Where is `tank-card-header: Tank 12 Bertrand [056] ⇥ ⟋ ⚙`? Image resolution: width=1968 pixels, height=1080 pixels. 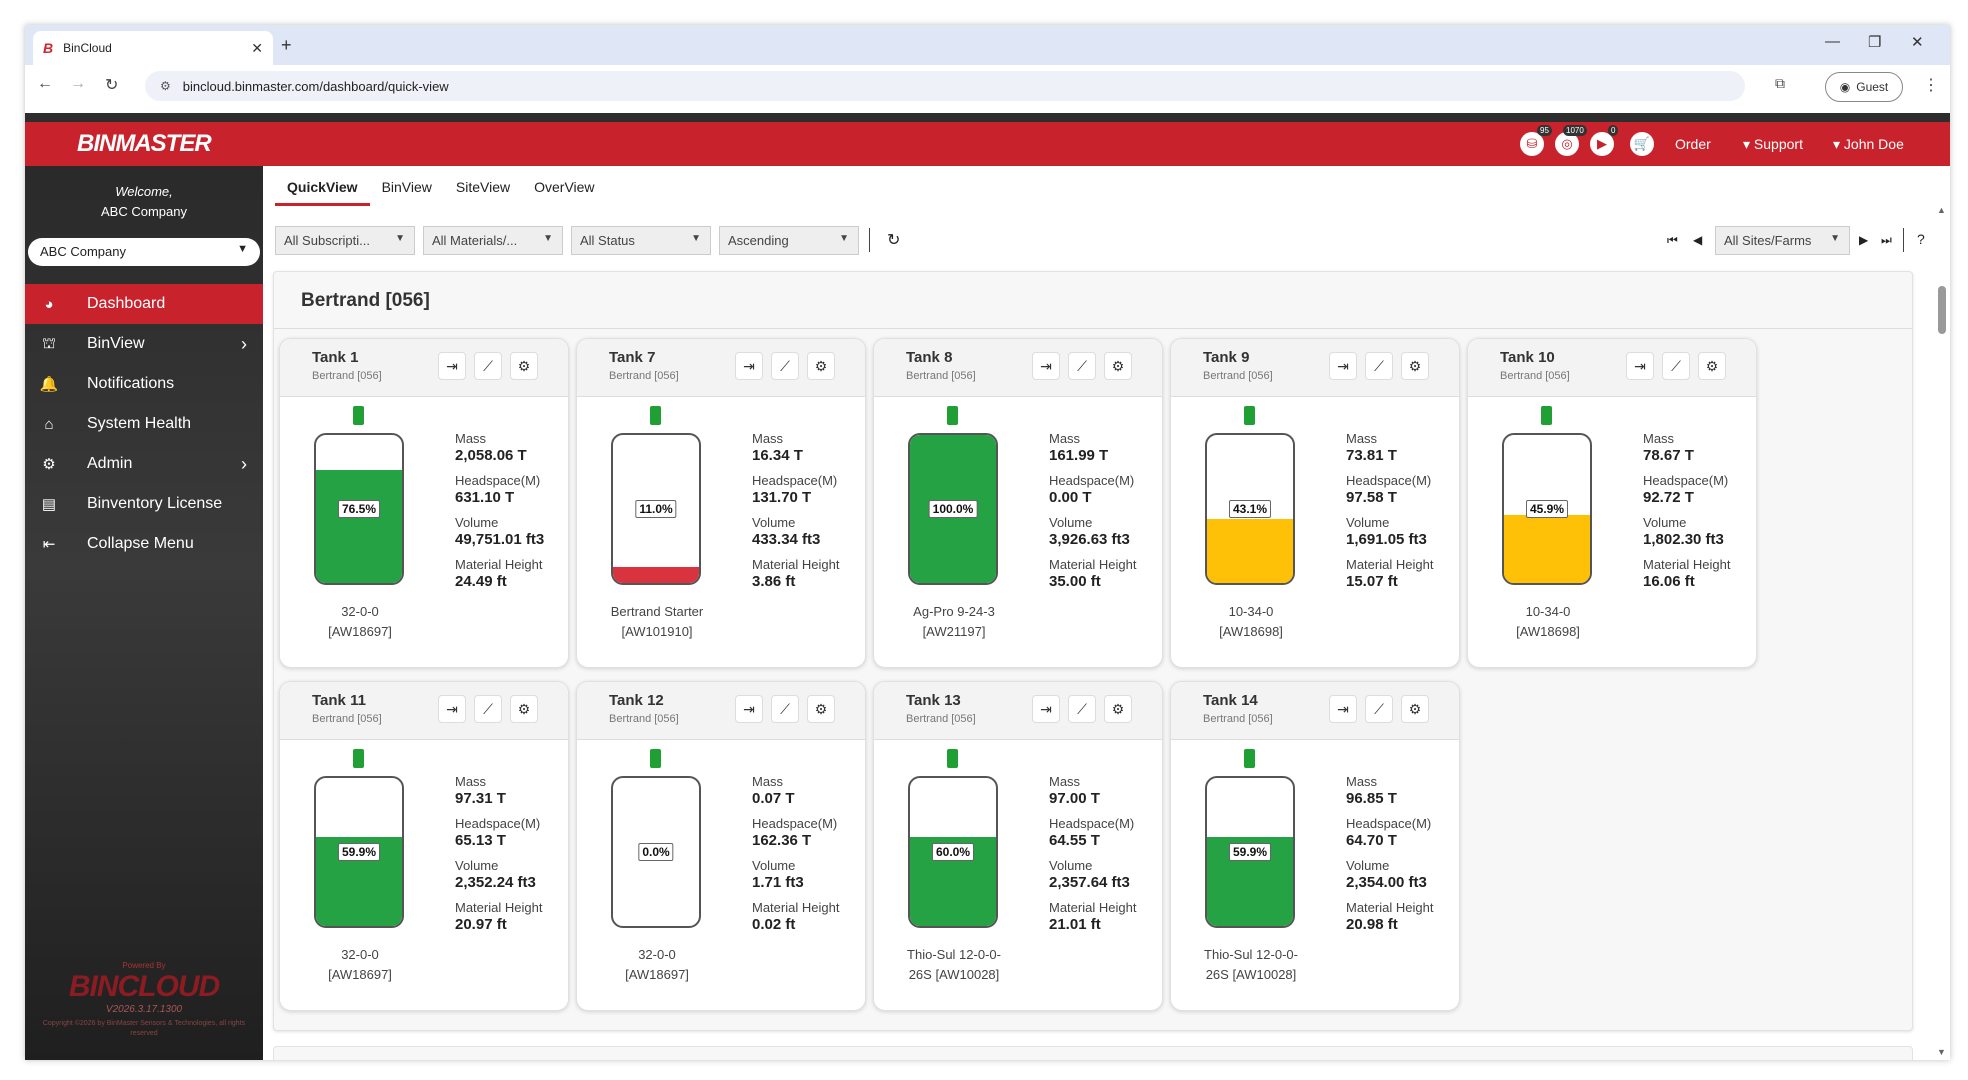 tank-card-header: Tank 12 Bertrand [056] ⇥ ⟋ ⚙ is located at coordinates (721, 711).